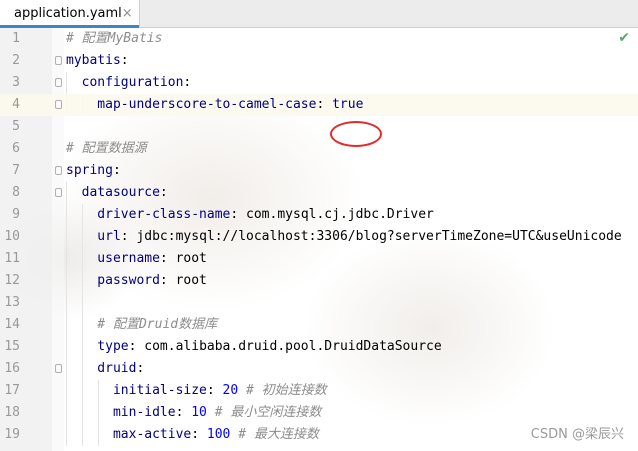  Describe the element at coordinates (183, 280) in the screenshot. I see `code-token-val: : root` at that location.